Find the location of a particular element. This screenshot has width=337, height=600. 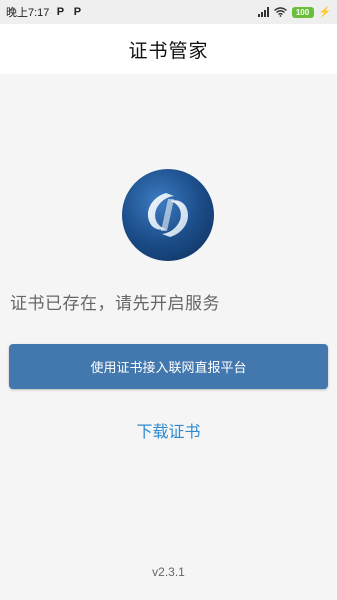

wifi-icon is located at coordinates (280, 12).